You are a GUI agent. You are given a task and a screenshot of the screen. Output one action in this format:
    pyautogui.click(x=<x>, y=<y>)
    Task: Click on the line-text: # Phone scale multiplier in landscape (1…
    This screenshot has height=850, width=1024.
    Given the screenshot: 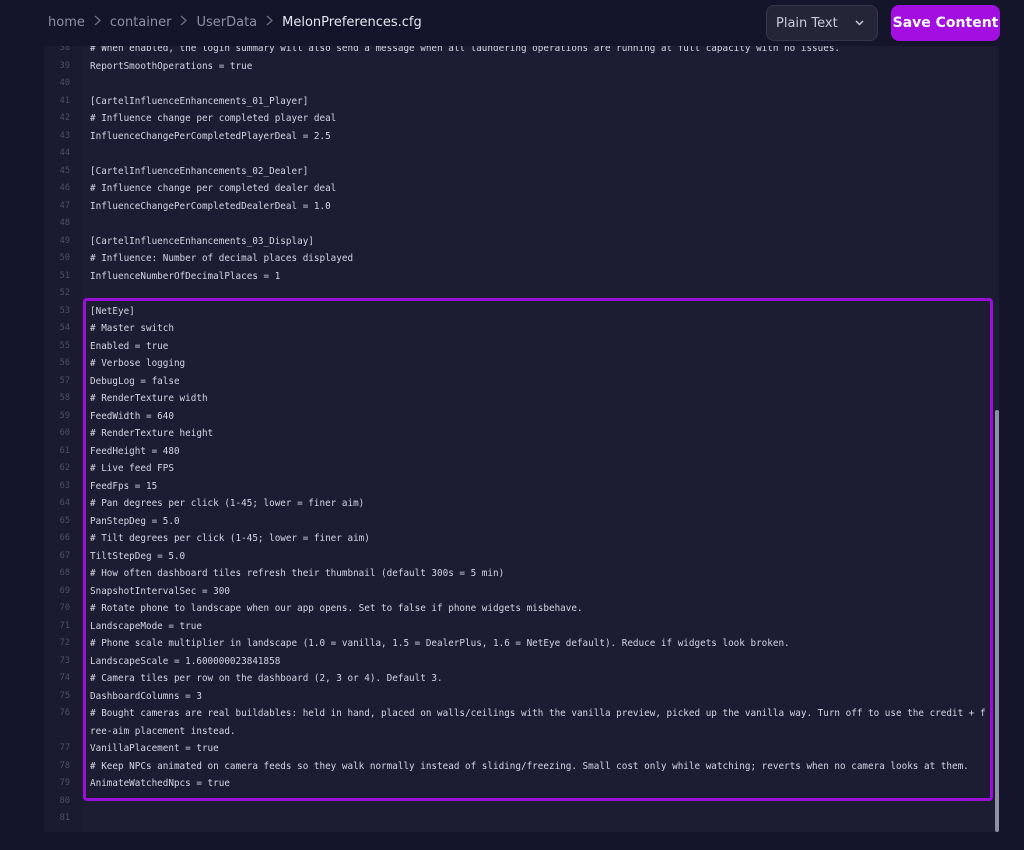 What is the action you would take?
    pyautogui.click(x=440, y=643)
    